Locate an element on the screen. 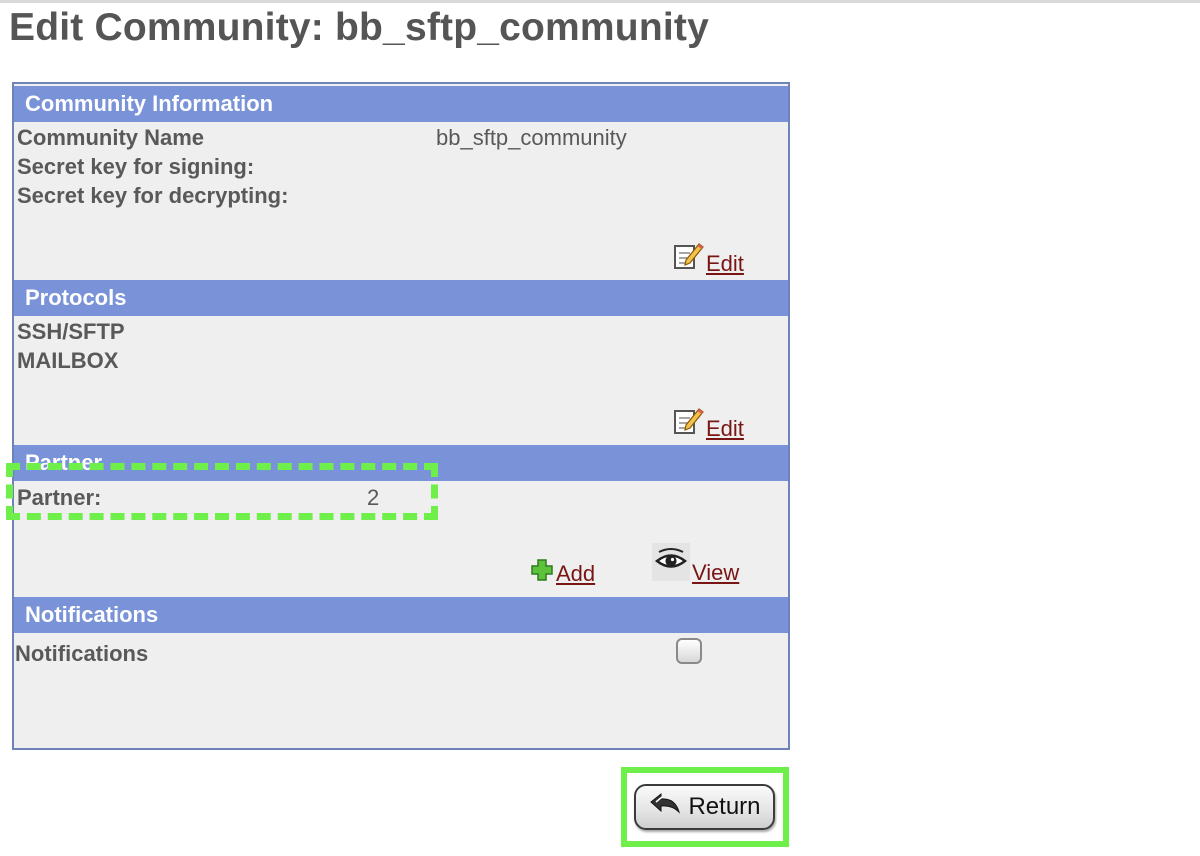 The width and height of the screenshot is (1200, 856). page-title: Edit Community: bb_sftp_community is located at coordinates (359, 27).